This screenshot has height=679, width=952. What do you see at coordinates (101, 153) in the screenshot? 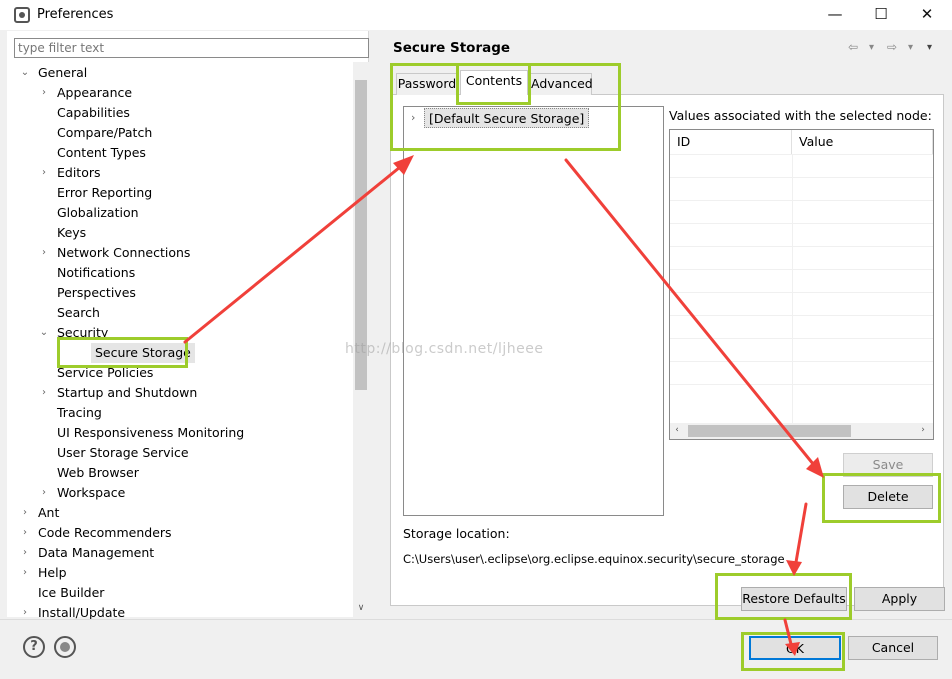
I see `tree-item-content-types: Content Types` at bounding box center [101, 153].